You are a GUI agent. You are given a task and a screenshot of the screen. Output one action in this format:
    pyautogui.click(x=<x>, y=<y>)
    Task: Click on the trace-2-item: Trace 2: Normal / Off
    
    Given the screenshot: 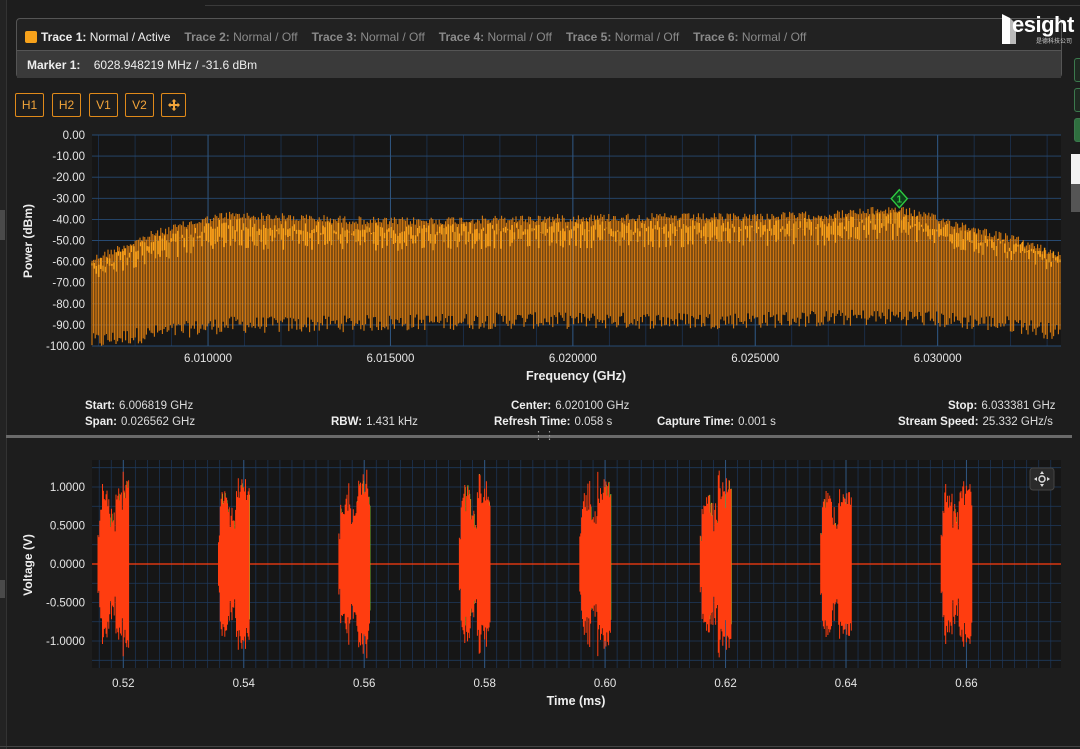 What is the action you would take?
    pyautogui.click(x=240, y=37)
    